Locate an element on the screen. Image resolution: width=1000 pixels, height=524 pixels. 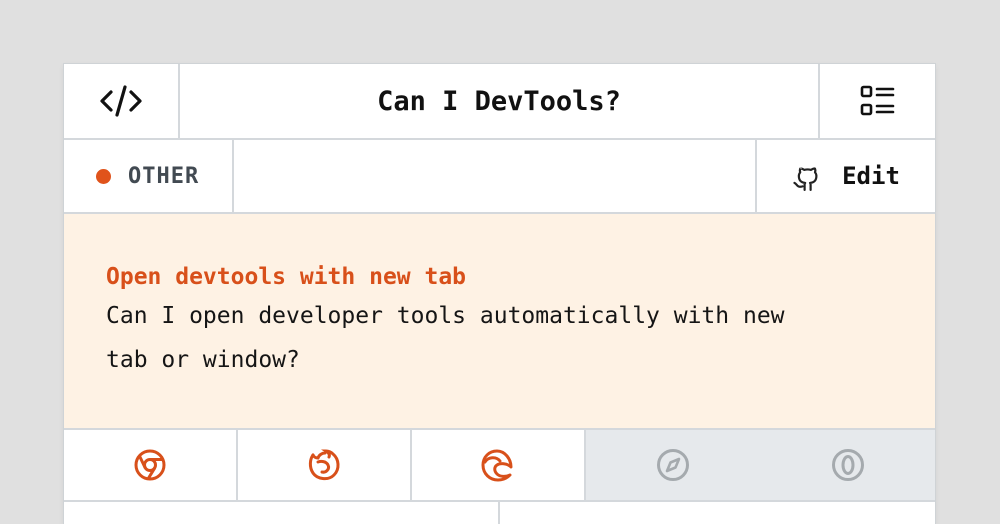
github-icon is located at coordinates (805, 179).